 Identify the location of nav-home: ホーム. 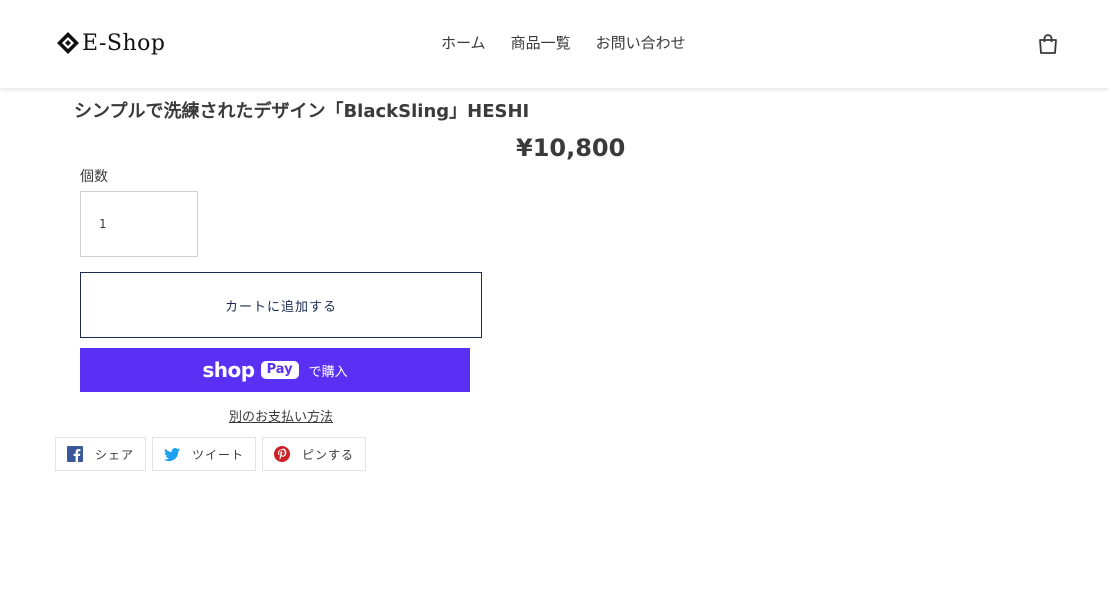
(463, 42).